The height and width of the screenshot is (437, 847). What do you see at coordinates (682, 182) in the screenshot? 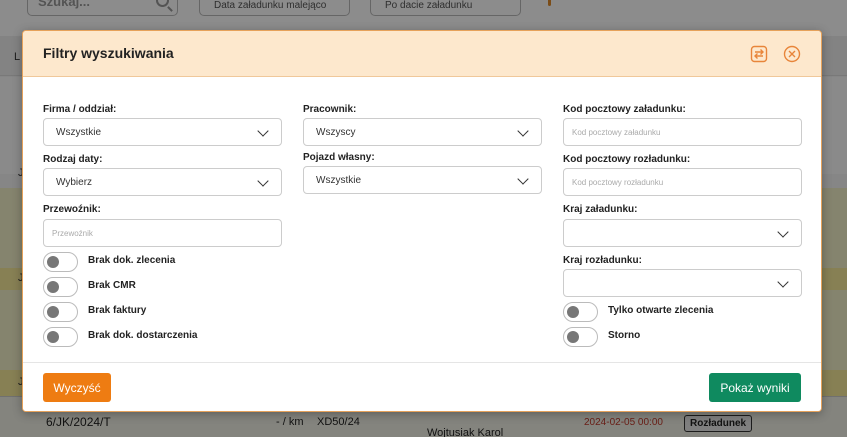
I see `unloading-postcode-input` at bounding box center [682, 182].